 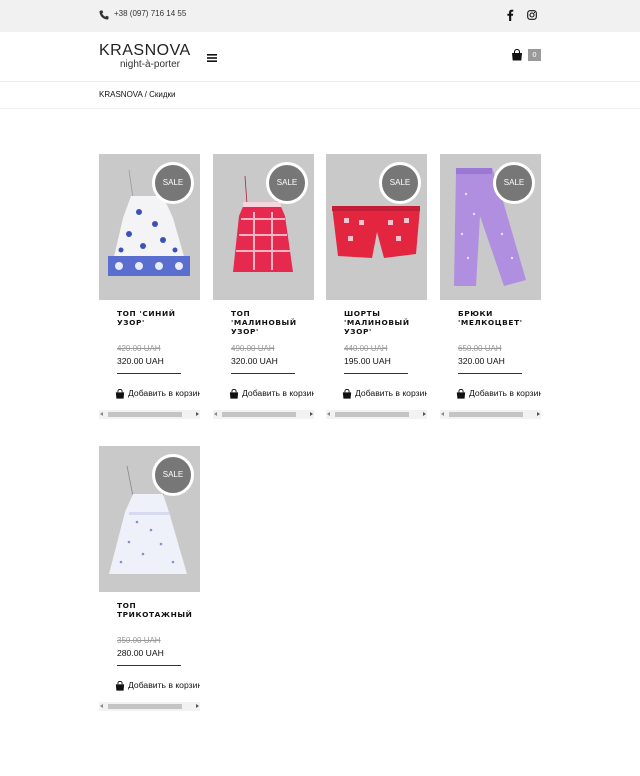 I want to click on product-name: ТОП 'СИНИЙ УЗОР', so click(x=152, y=318).